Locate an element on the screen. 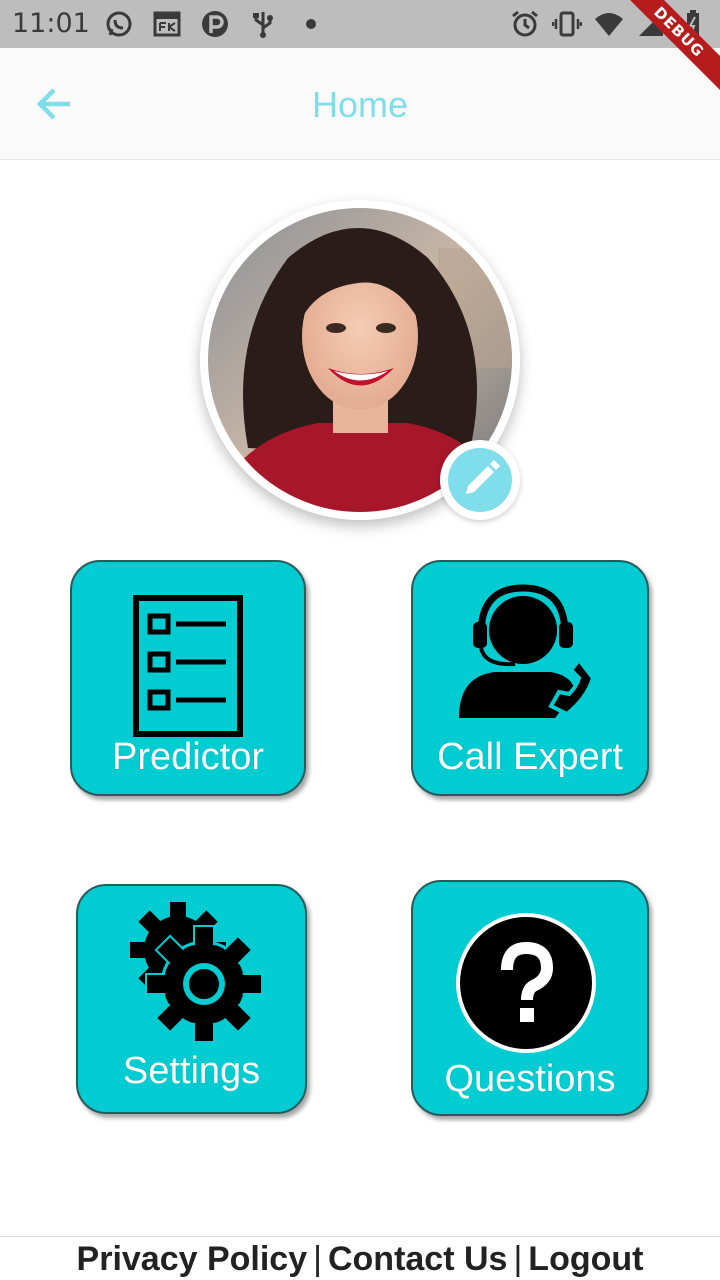 This screenshot has height=1280, width=720. footer-links: Privacy Policy | Contact Us | Logout is located at coordinates (360, 1258).